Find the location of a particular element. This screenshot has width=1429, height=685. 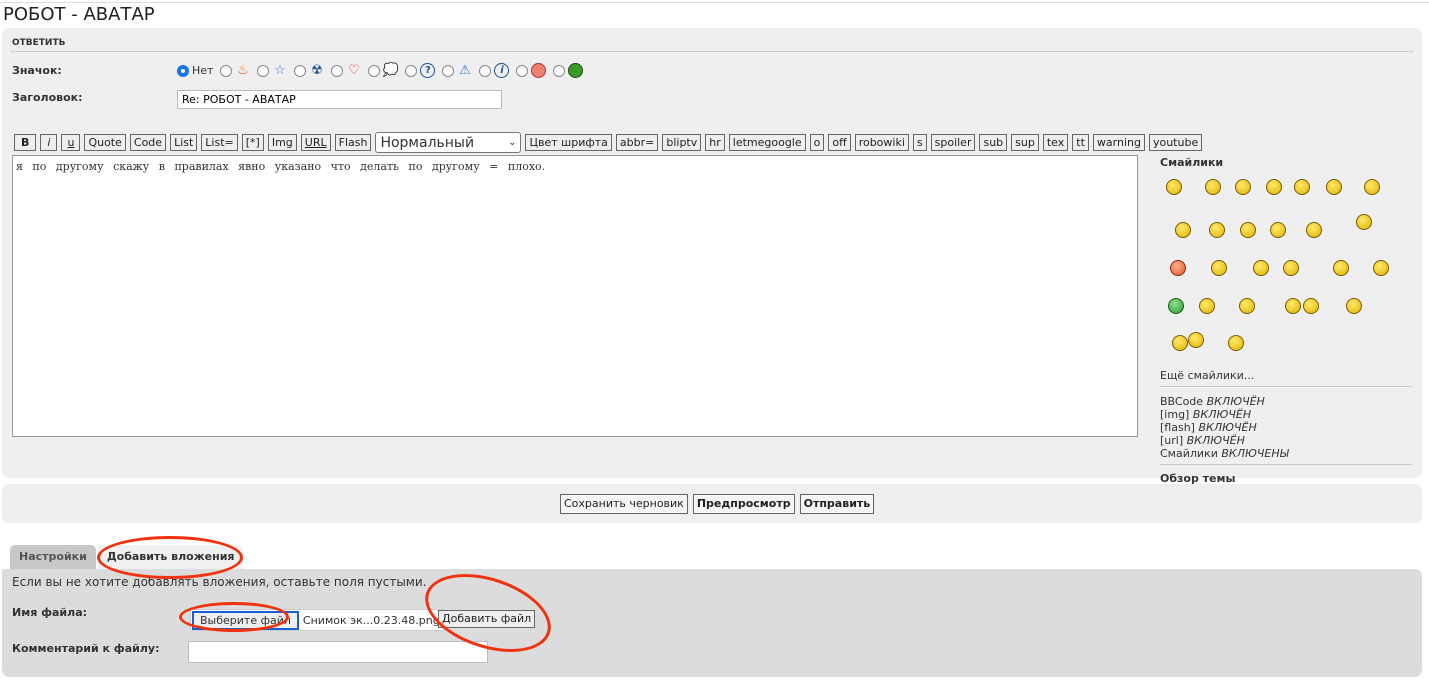

sup-button: sup is located at coordinates (1025, 142).